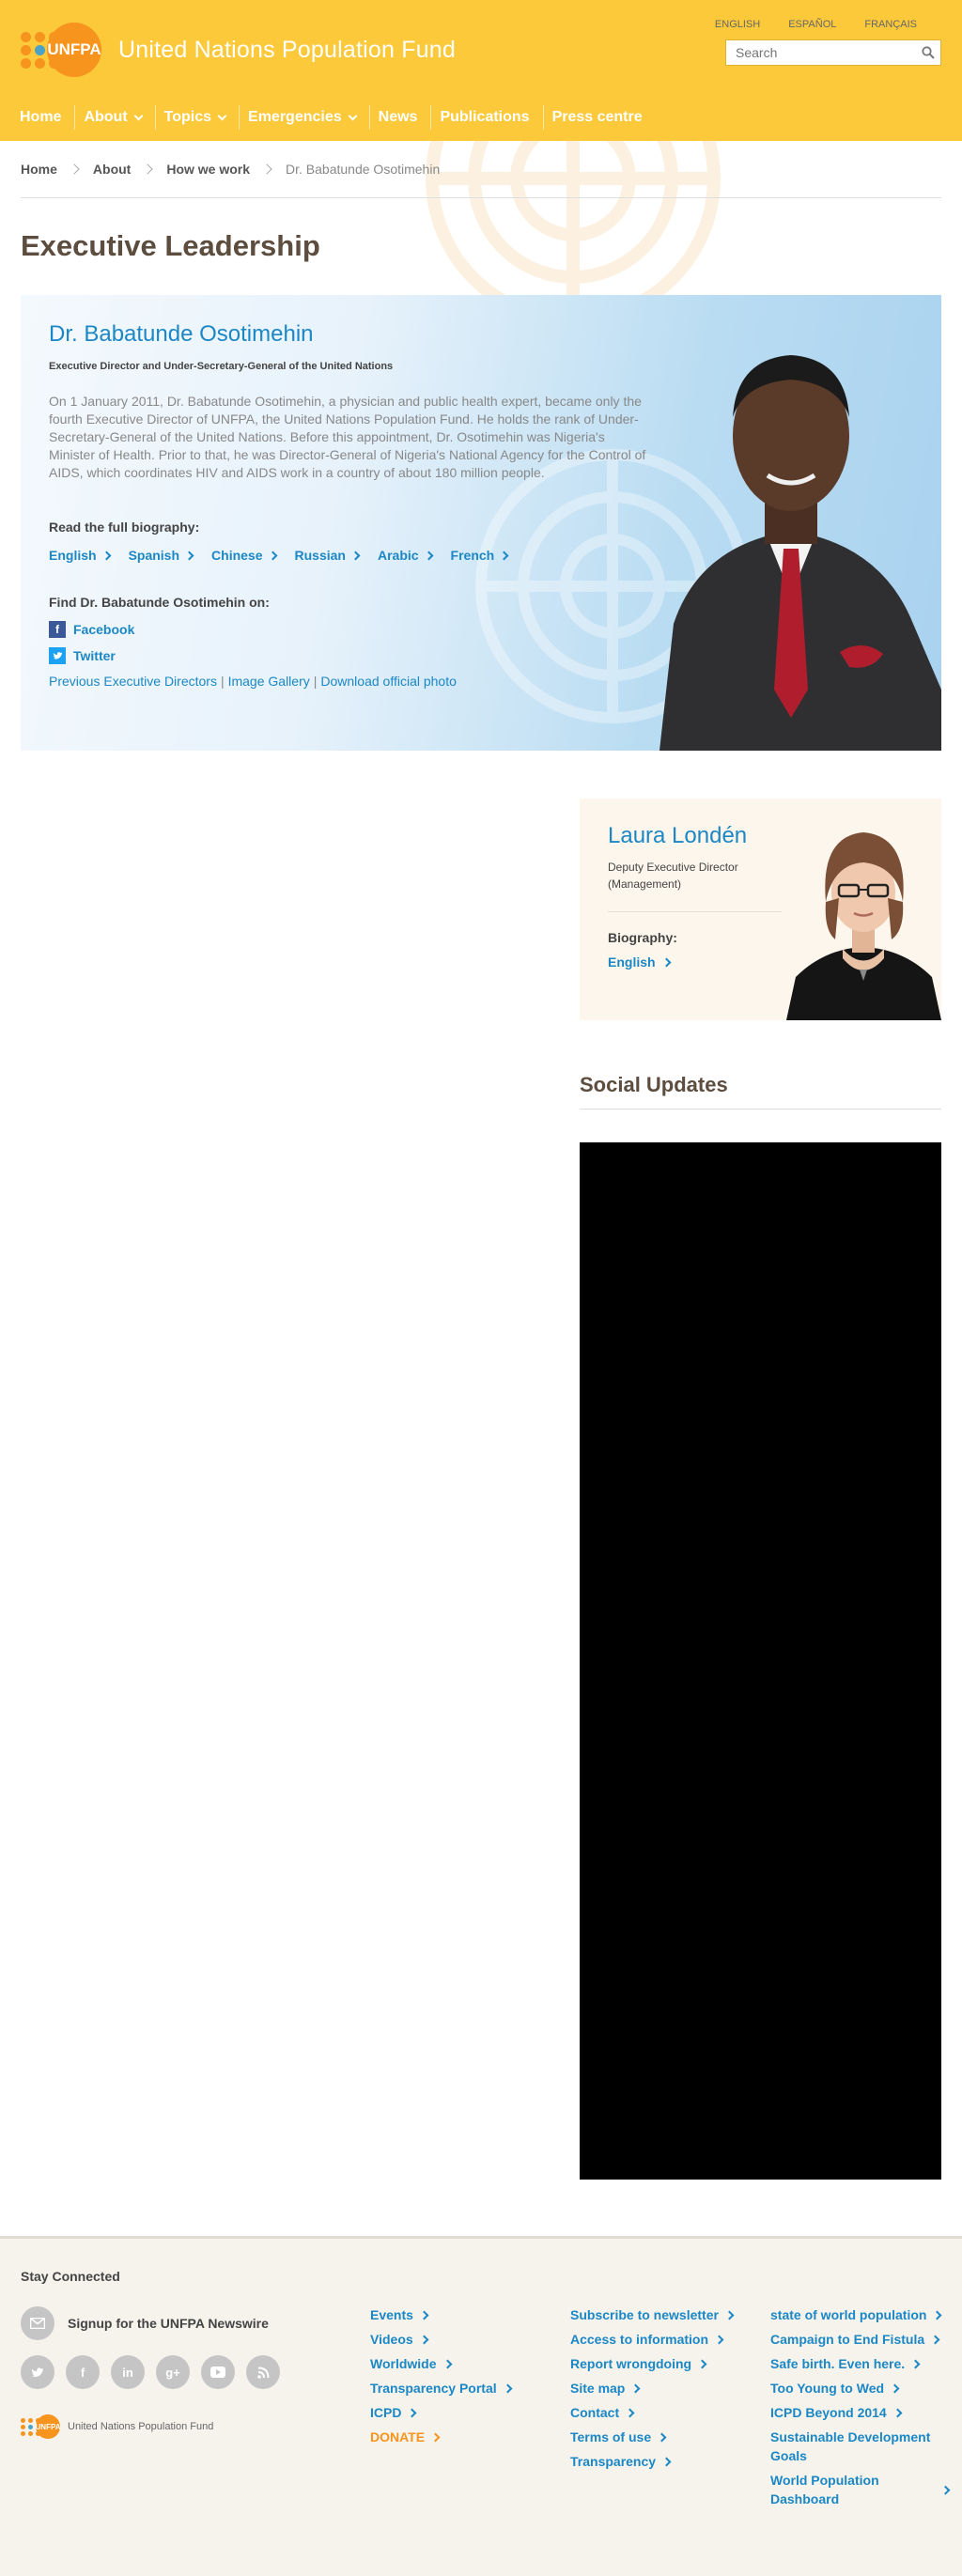 The height and width of the screenshot is (2576, 962). Describe the element at coordinates (112, 169) in the screenshot. I see `breadcrumb-about: About` at that location.